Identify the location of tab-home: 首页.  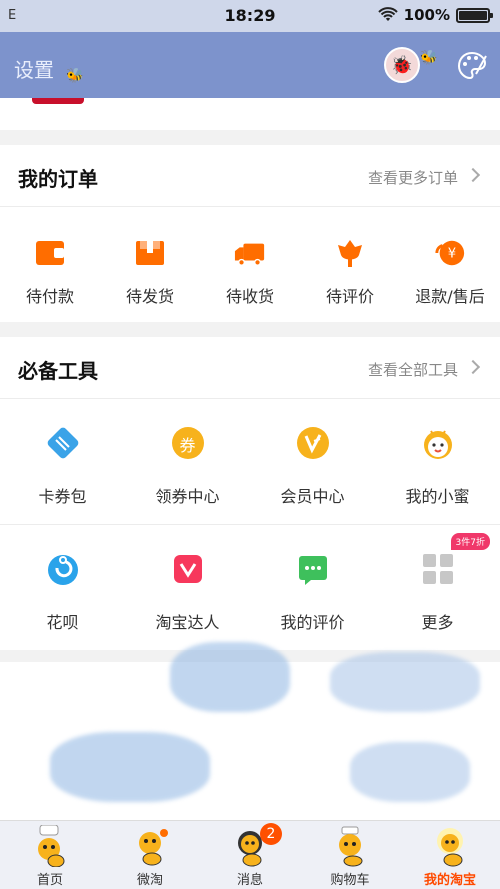
(50, 855).